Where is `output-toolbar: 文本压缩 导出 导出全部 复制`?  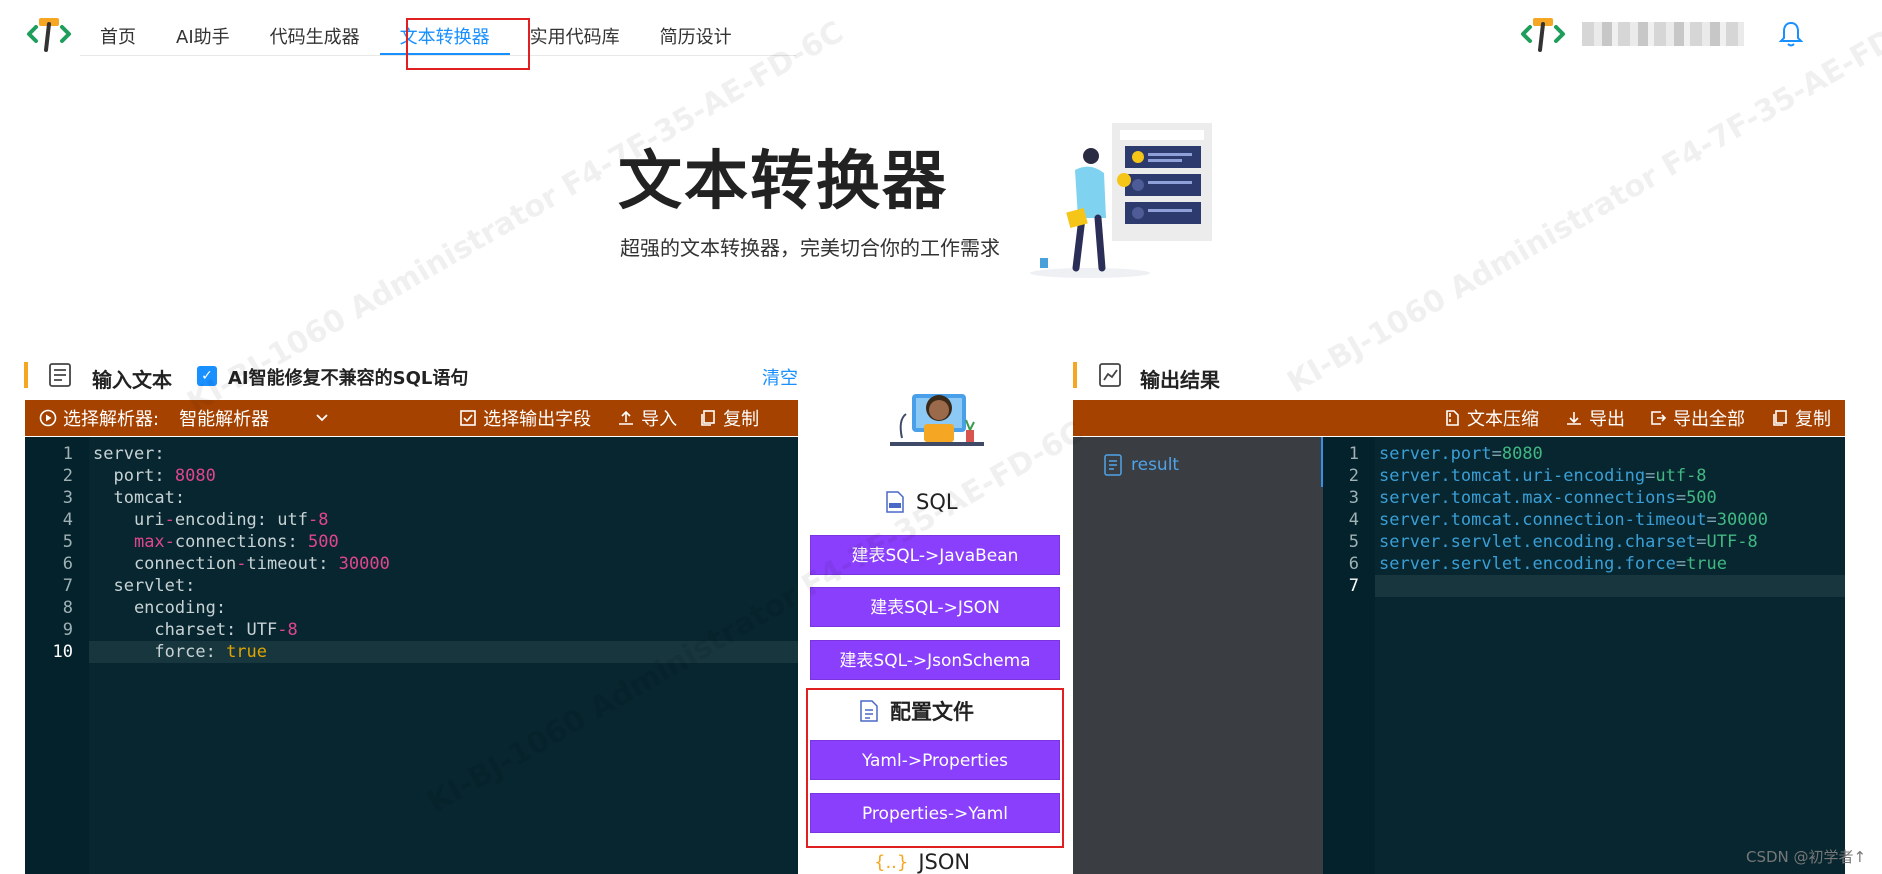
output-toolbar: 文本压缩 导出 导出全部 复制 is located at coordinates (1459, 418).